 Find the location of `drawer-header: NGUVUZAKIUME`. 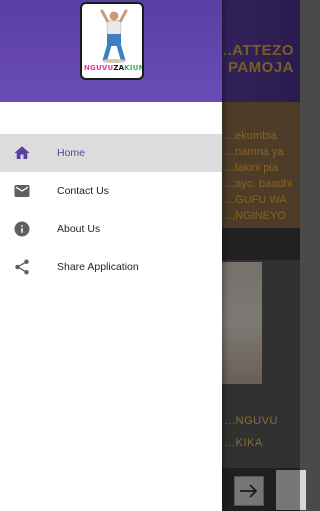

drawer-header: NGUVUZAKIUME is located at coordinates (111, 51).